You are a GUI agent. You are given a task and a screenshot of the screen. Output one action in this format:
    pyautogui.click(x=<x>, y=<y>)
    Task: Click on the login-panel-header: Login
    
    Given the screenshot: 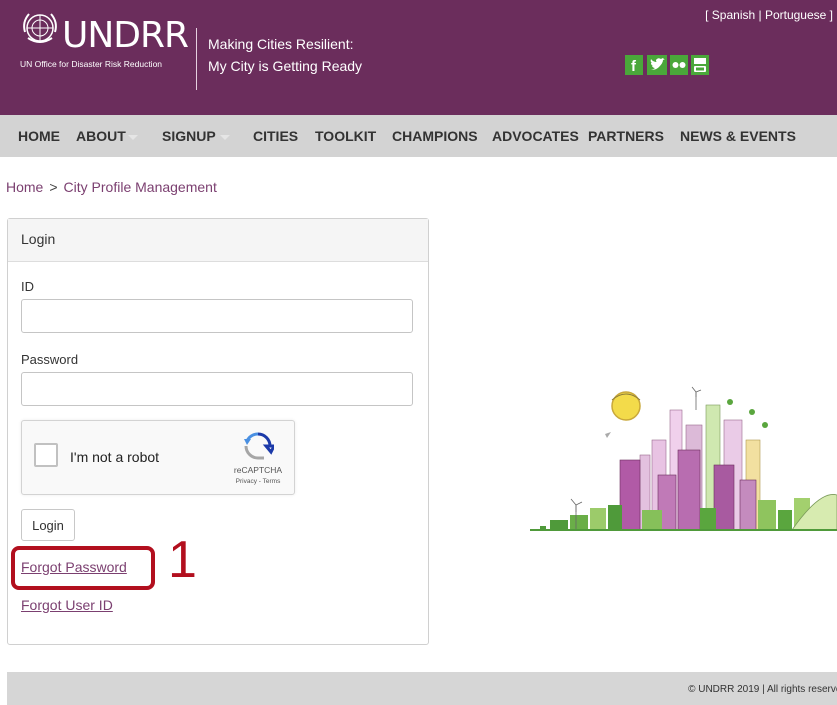 What is the action you would take?
    pyautogui.click(x=218, y=240)
    